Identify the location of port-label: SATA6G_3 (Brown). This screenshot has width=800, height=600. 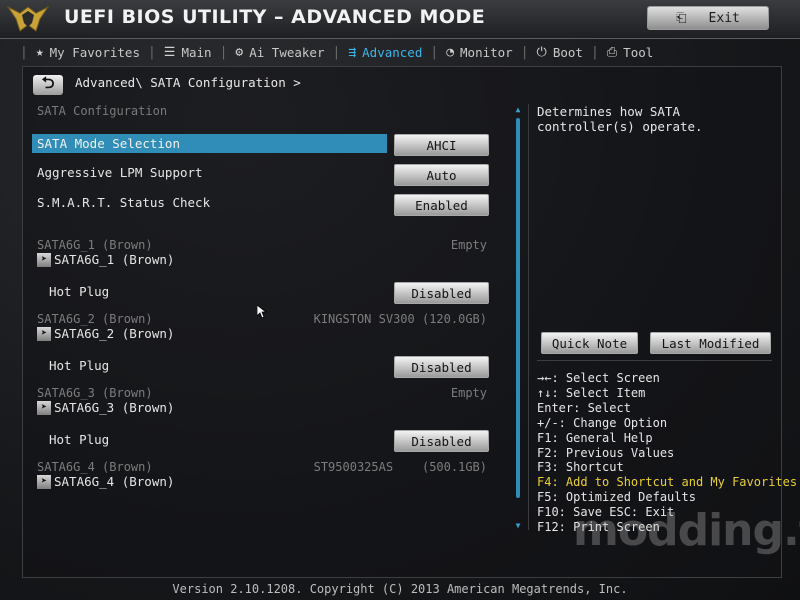
(95, 393).